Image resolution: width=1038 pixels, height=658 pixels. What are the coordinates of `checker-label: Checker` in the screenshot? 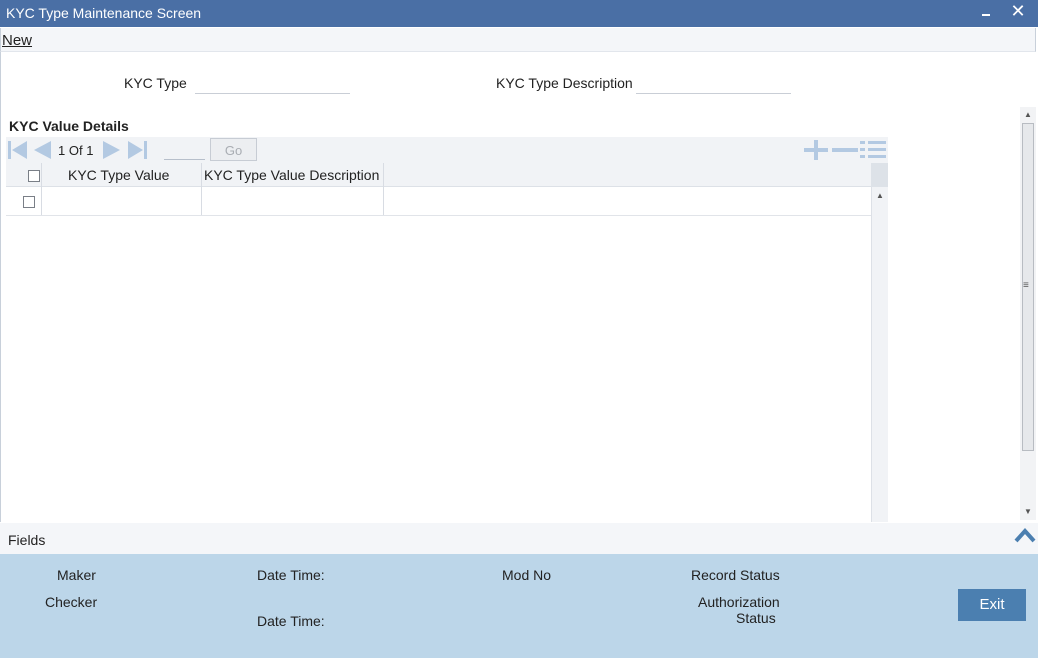 It's located at (71, 602).